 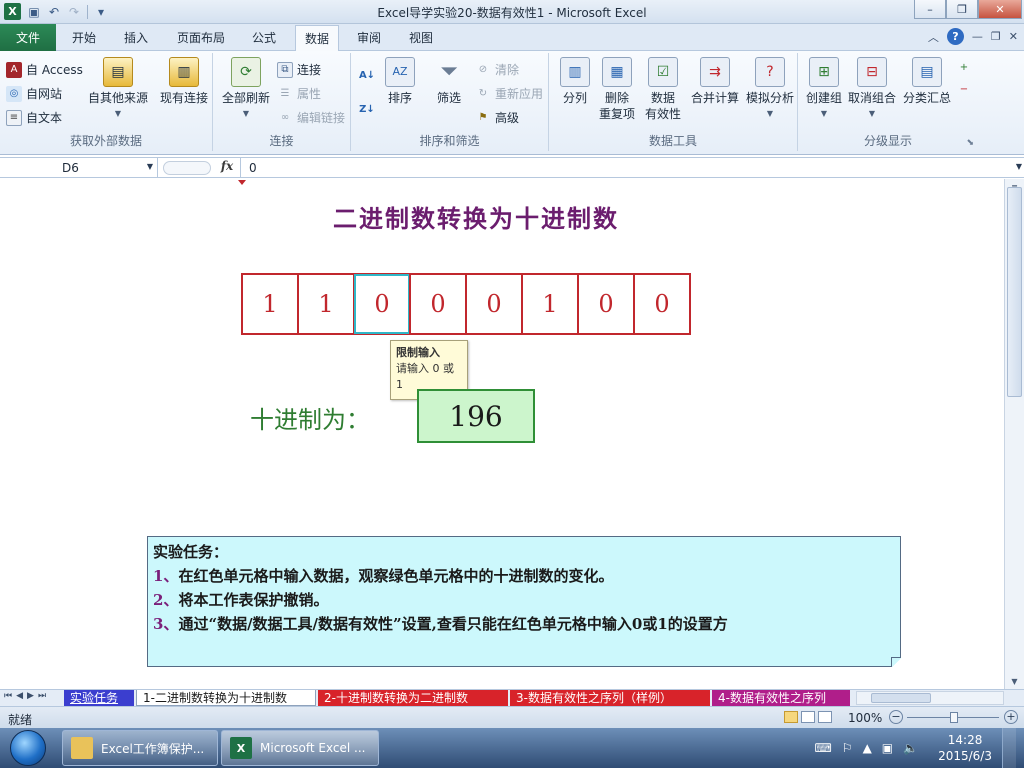 What do you see at coordinates (512, 13) in the screenshot?
I see `window-title: Excel导学实验20-数据有效性1 - Microsoft Excel` at bounding box center [512, 13].